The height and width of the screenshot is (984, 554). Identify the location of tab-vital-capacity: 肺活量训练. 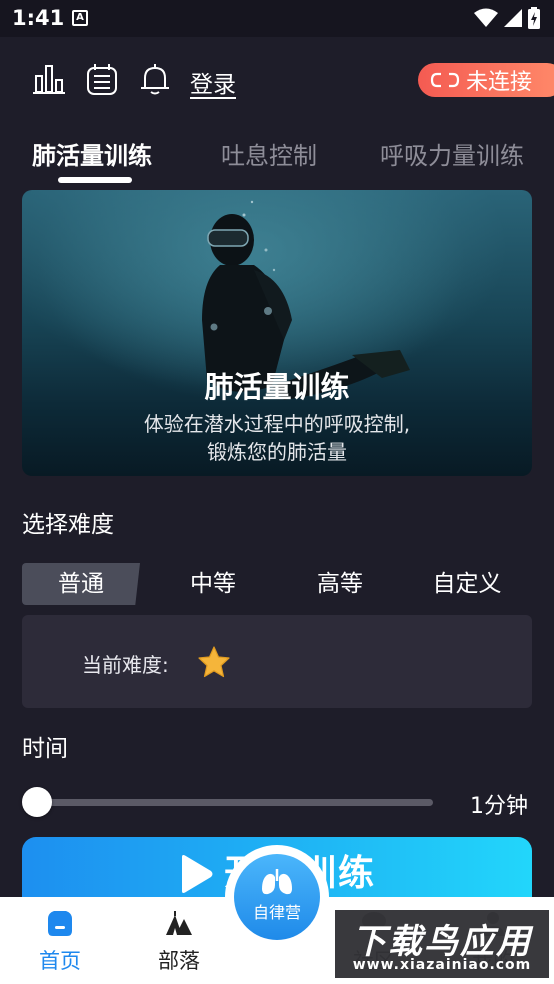
(92, 153).